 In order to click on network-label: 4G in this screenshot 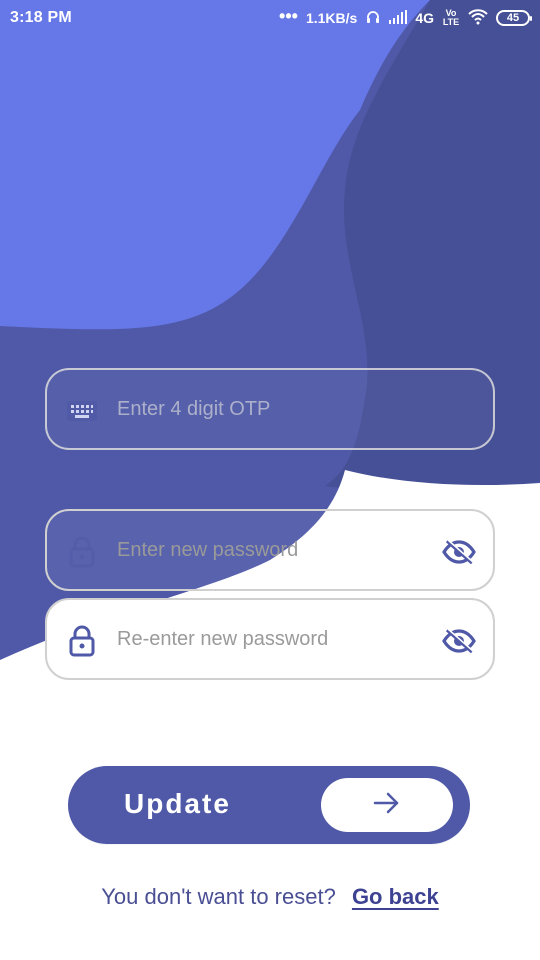, I will do `click(424, 18)`.